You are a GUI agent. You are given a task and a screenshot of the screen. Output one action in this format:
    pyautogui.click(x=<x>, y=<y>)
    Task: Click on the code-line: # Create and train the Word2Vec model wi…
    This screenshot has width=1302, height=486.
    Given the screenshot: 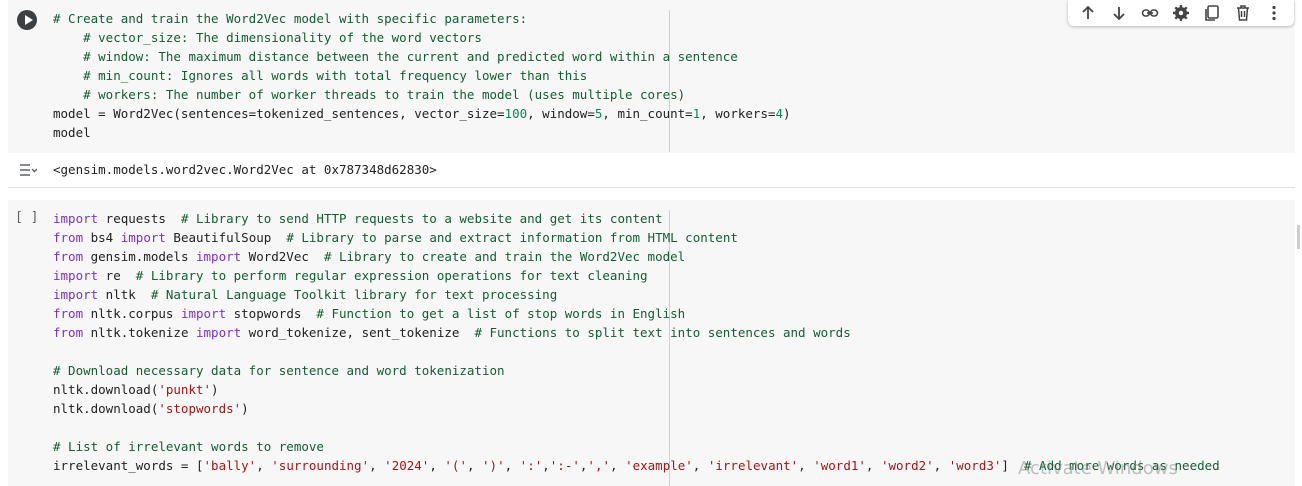 What is the action you would take?
    pyautogui.click(x=422, y=18)
    